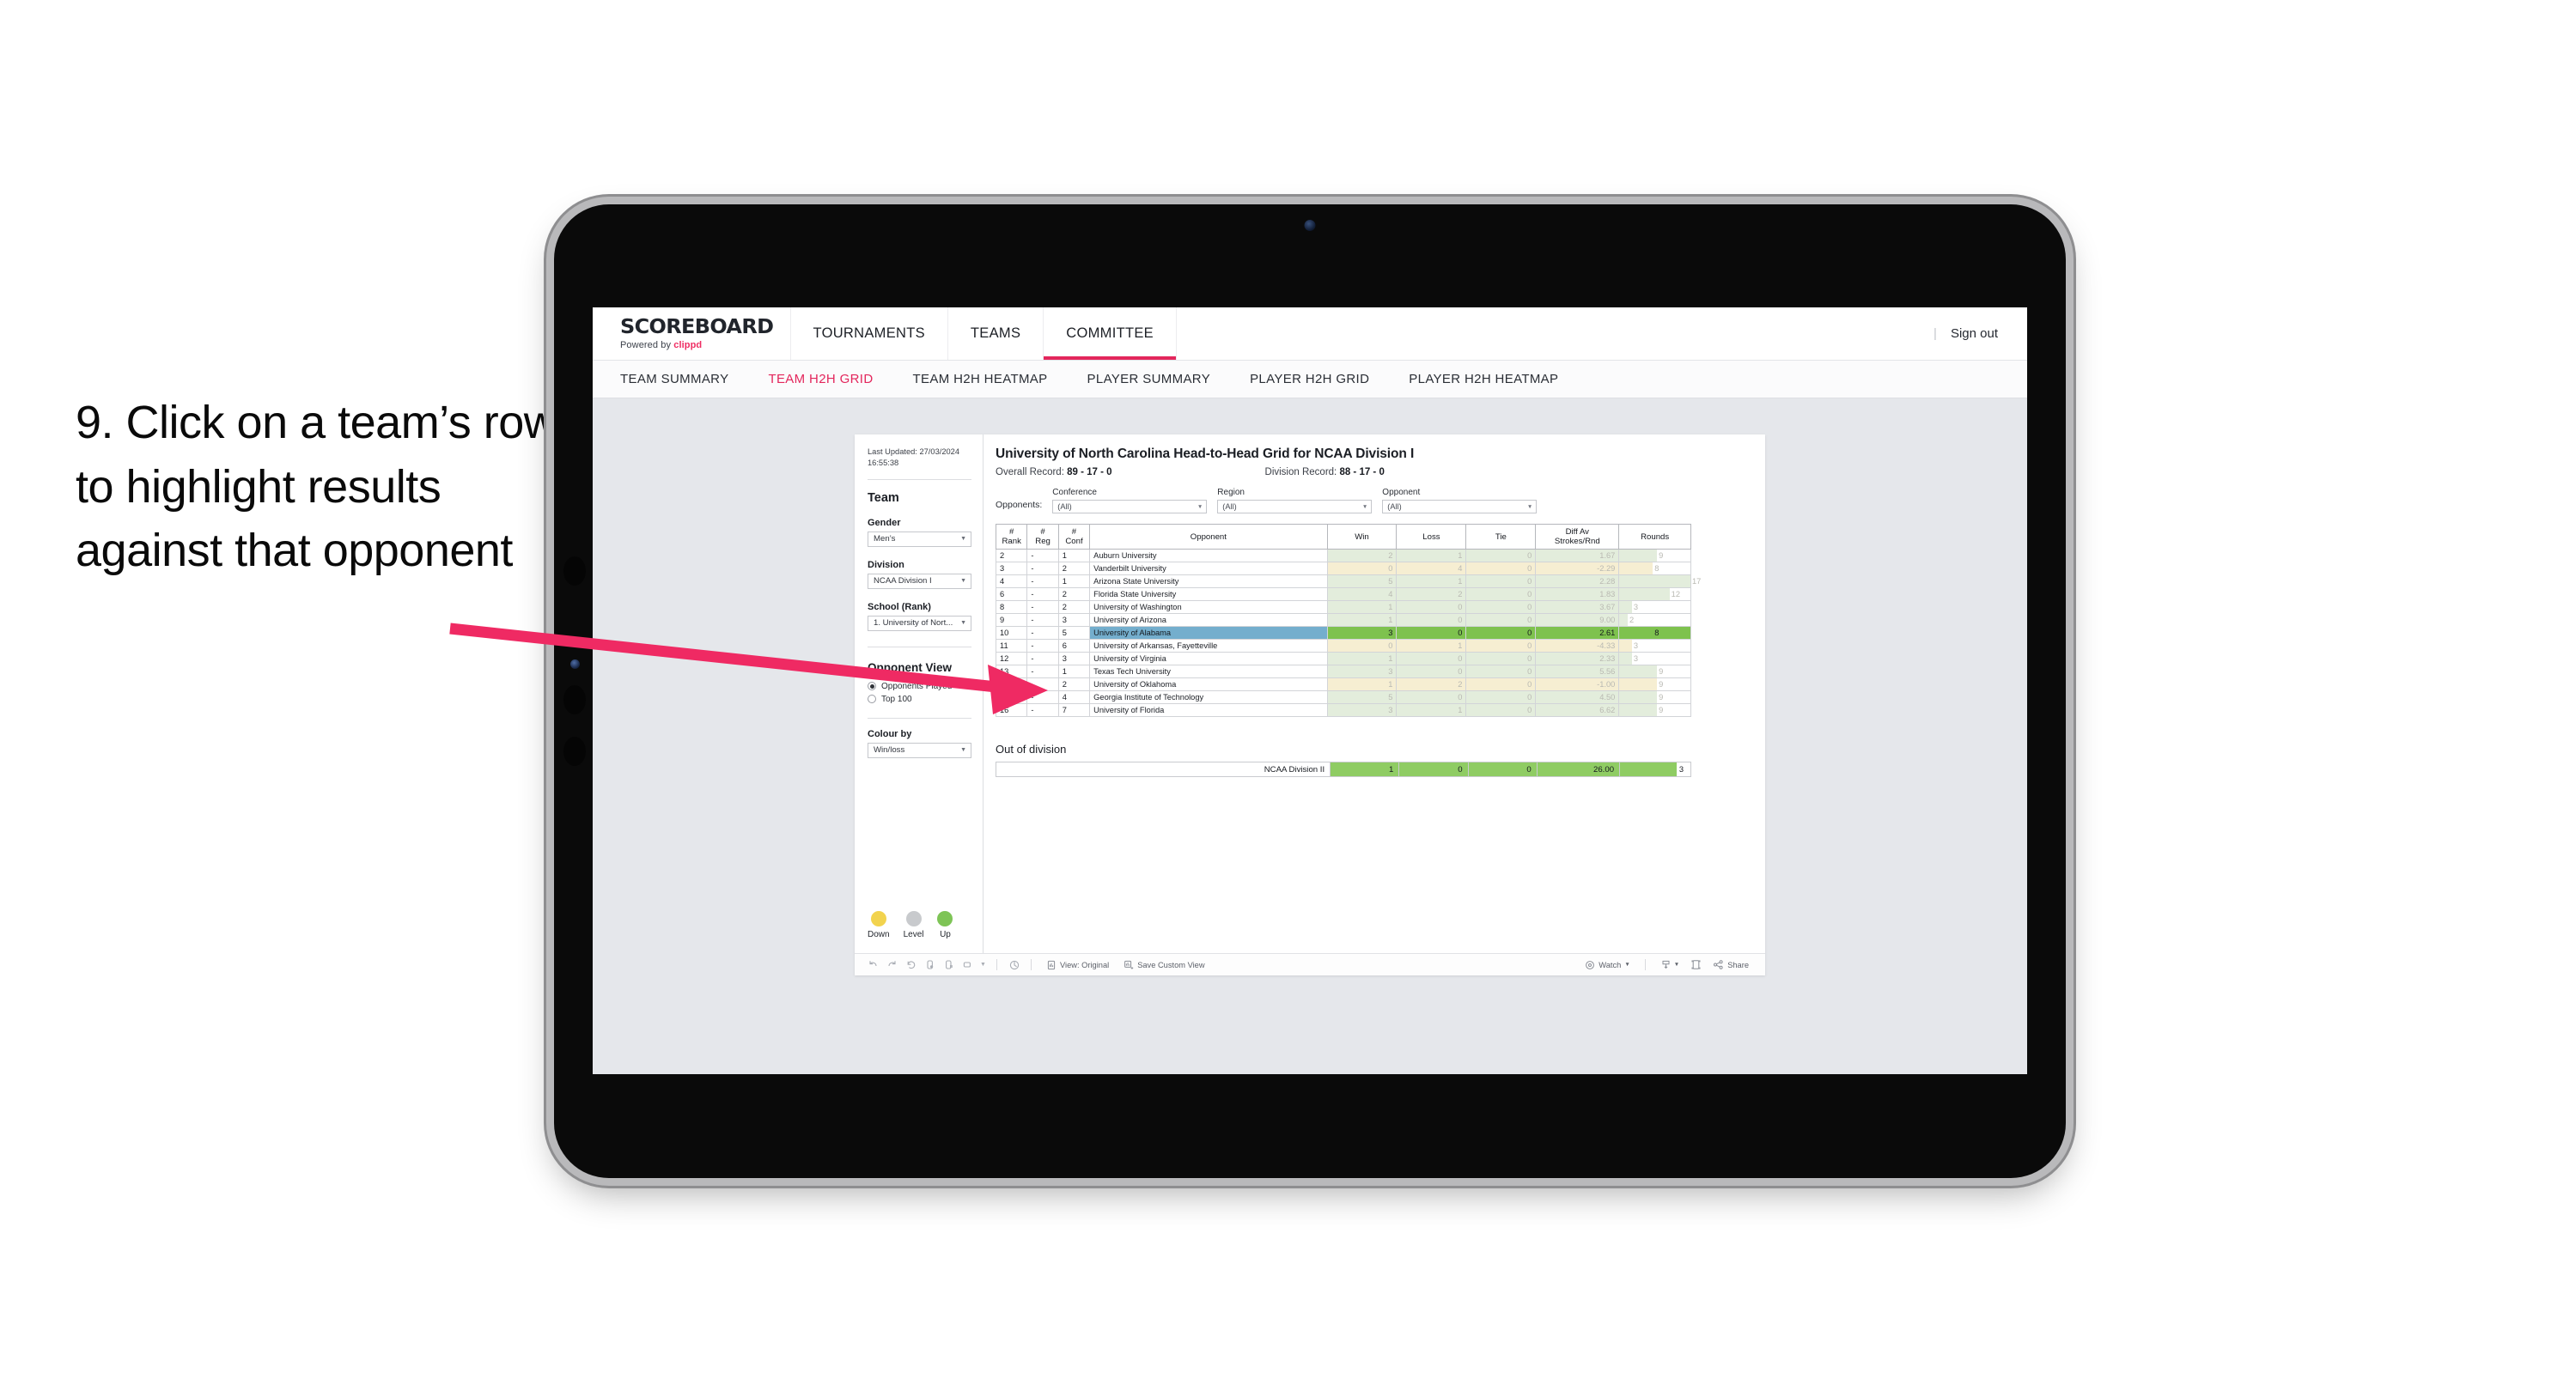  What do you see at coordinates (1163, 965) in the screenshot?
I see `save-custom-view-button: Save Custom View` at bounding box center [1163, 965].